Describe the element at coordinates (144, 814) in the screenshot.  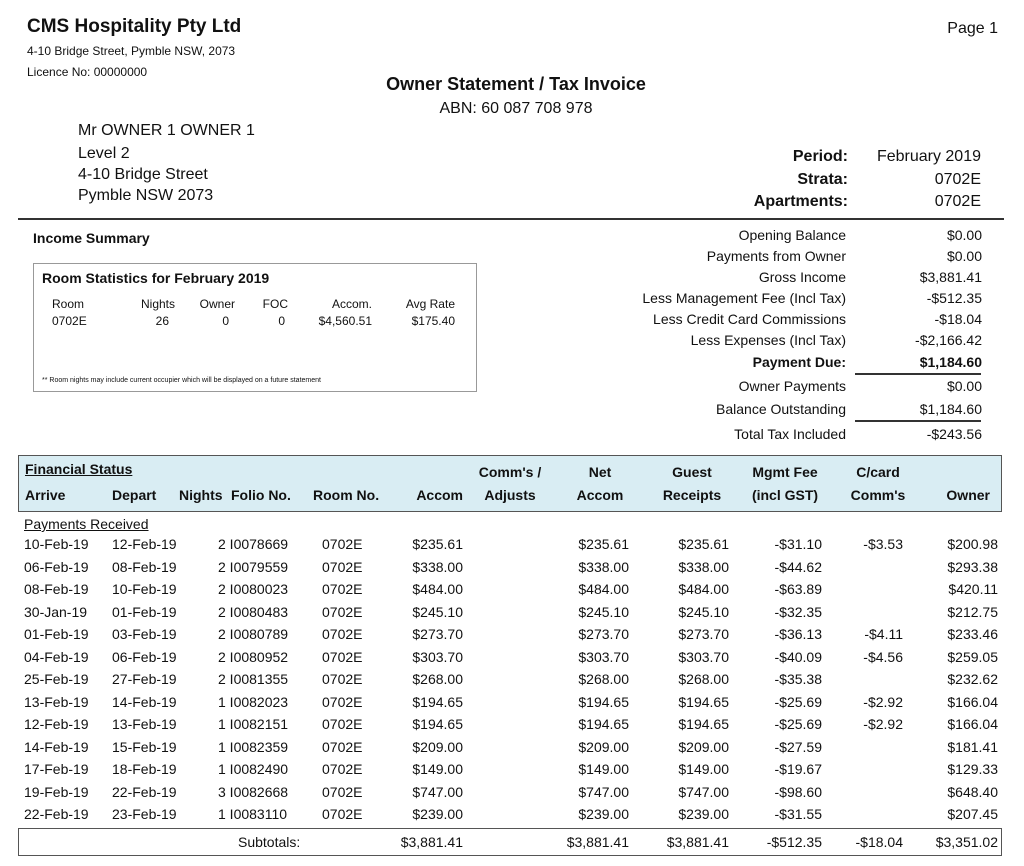
I see `depart-cell: 23-Feb-19` at that location.